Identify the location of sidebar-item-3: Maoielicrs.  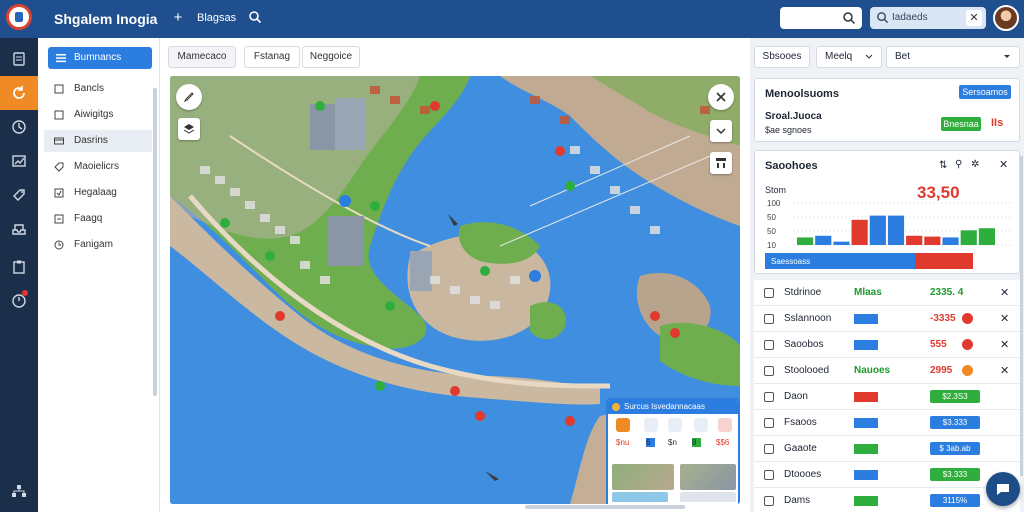
(98, 167).